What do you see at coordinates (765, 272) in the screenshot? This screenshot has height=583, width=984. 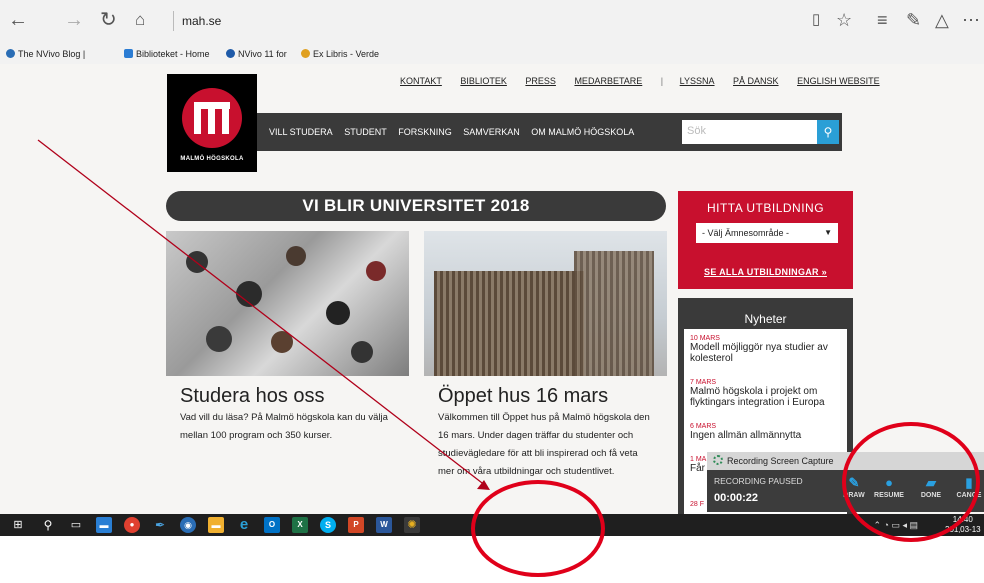 I see `all-programs-link: SE ALLA UTBILDNINGAR »` at bounding box center [765, 272].